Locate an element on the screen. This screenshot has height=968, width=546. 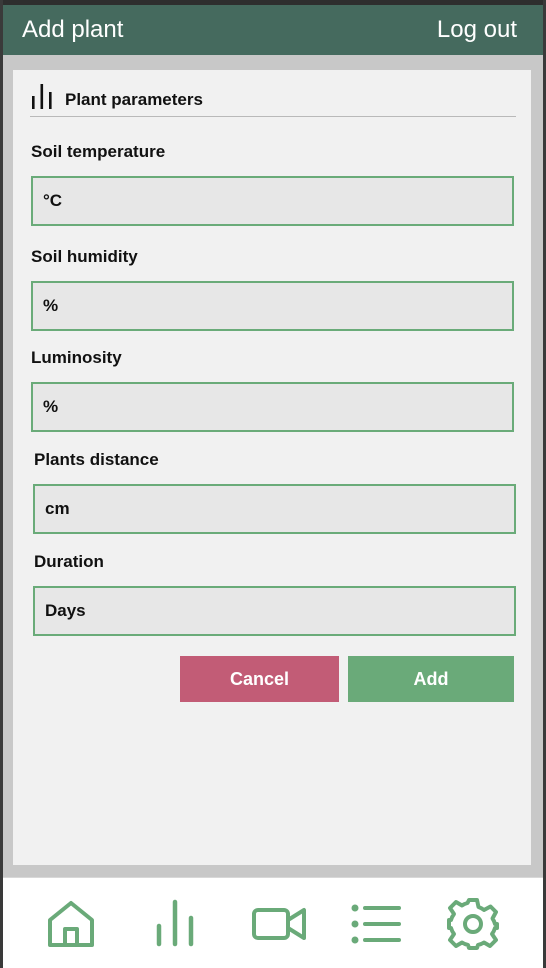
bottom-navigation is located at coordinates (273, 922).